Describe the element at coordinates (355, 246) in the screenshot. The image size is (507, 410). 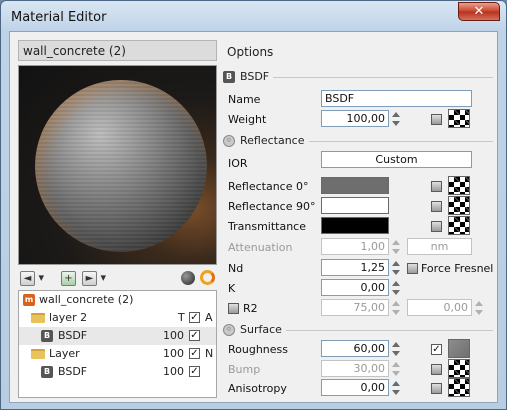
I see `attenuation-field: 1,00` at that location.